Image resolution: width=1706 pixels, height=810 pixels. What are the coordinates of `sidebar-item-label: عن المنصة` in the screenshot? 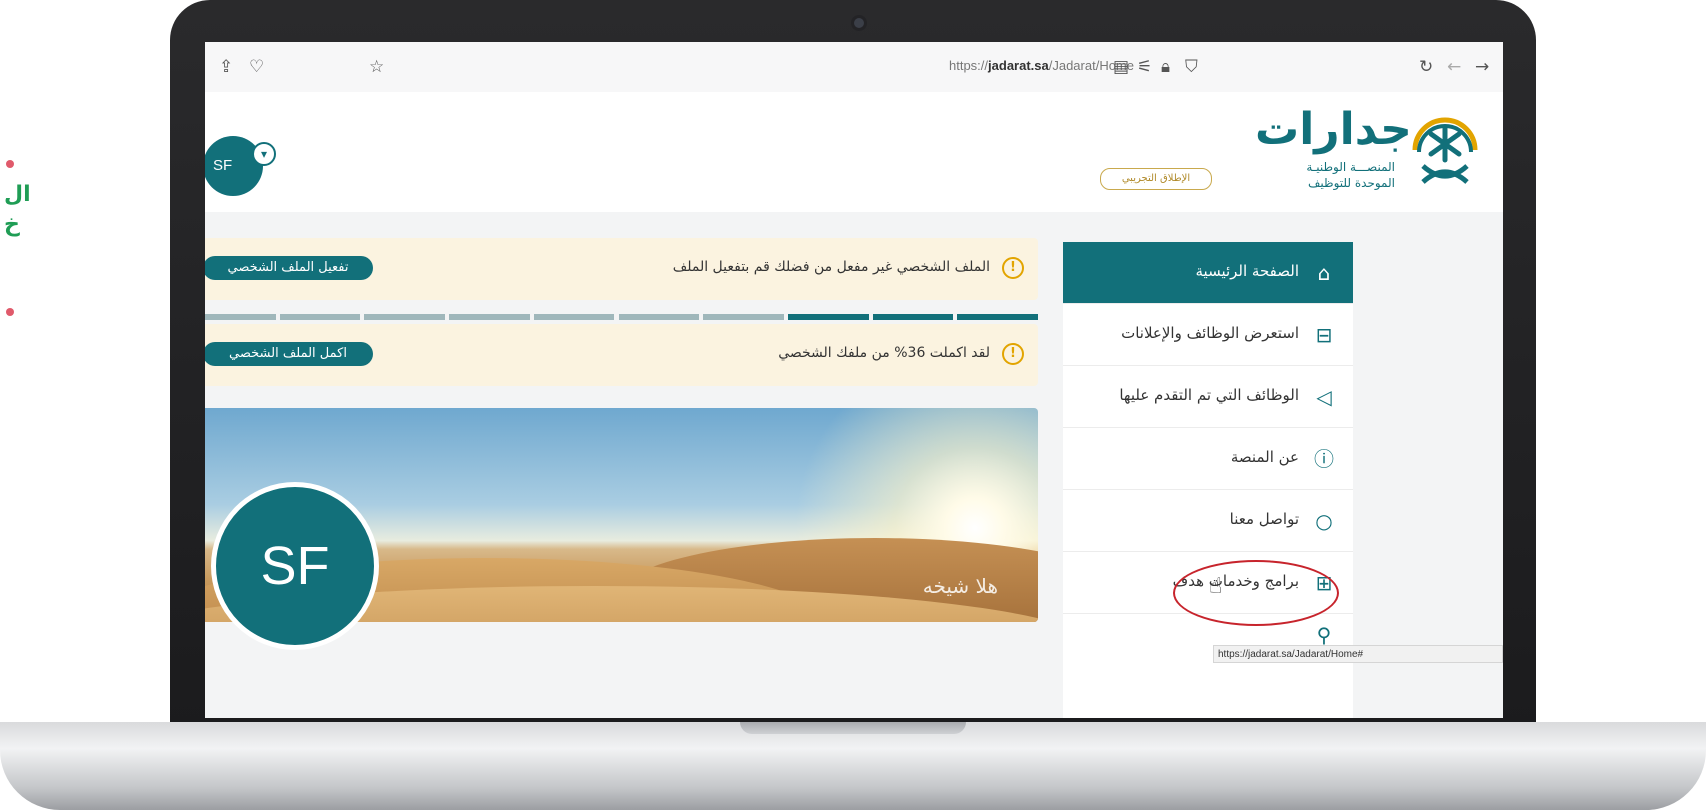 It's located at (1264, 457).